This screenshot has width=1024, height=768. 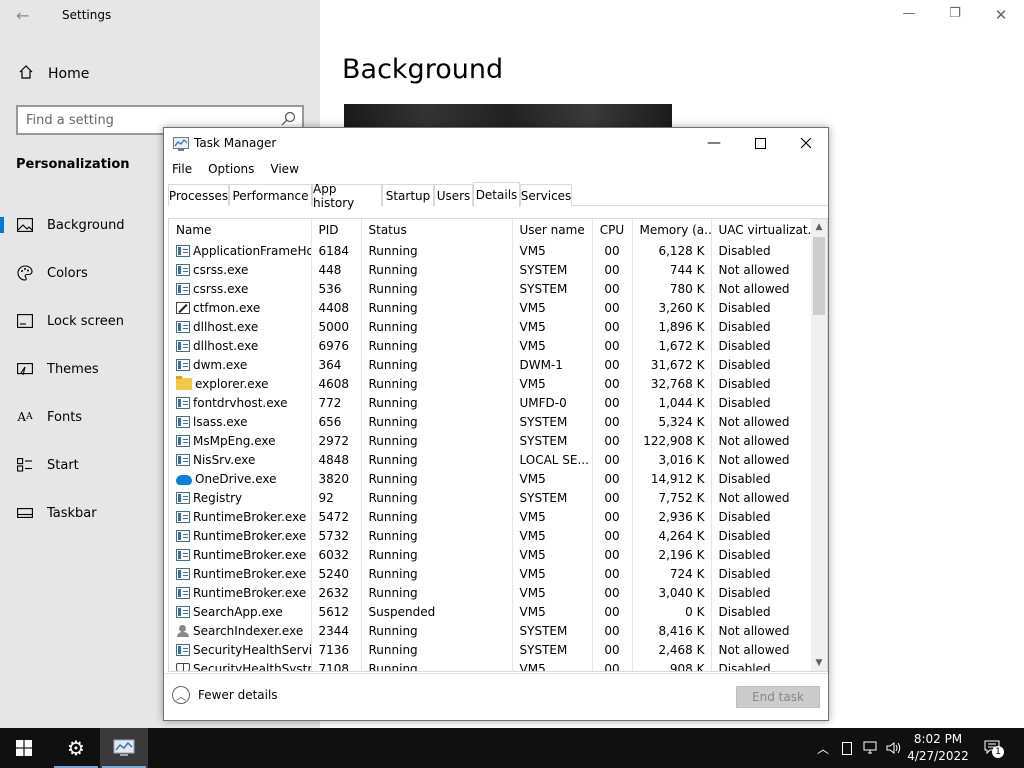 What do you see at coordinates (408, 195) in the screenshot?
I see `tab-startup: Startup` at bounding box center [408, 195].